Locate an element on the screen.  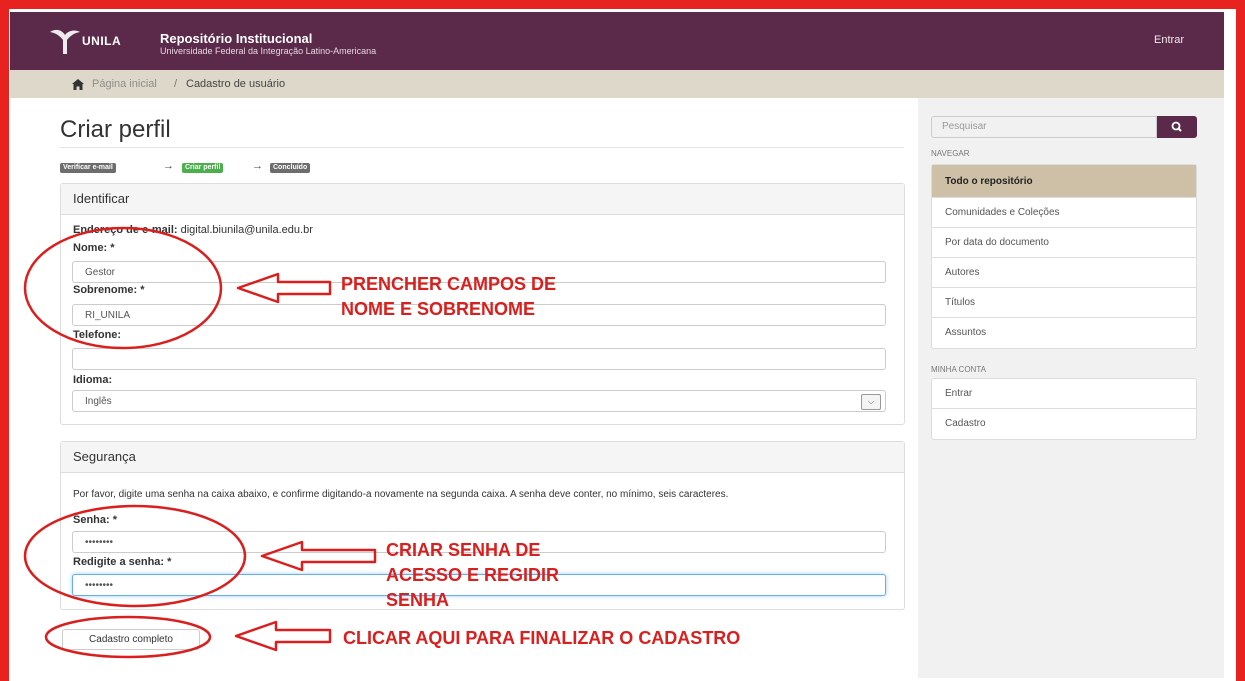
logo-bird-icon is located at coordinates (65, 41).